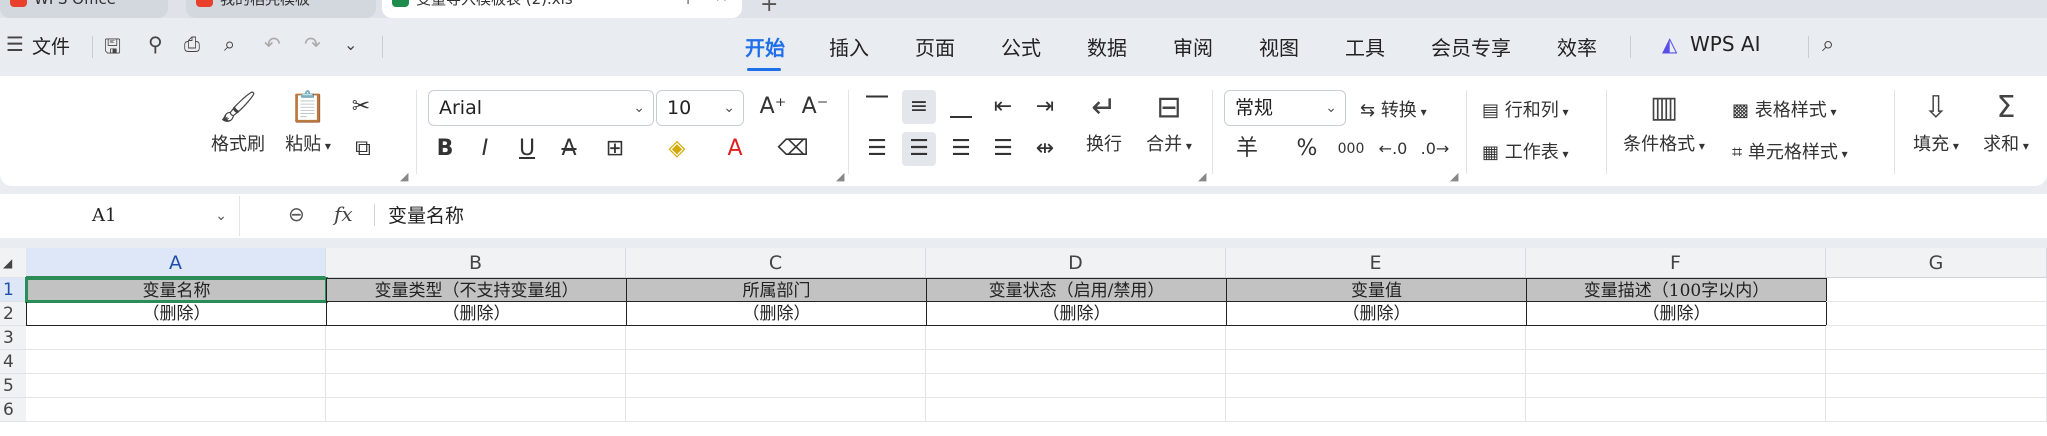 This screenshot has width=2047, height=436. What do you see at coordinates (1936, 123) in the screenshot?
I see `fill-button: ⇩ 填充 ▾` at bounding box center [1936, 123].